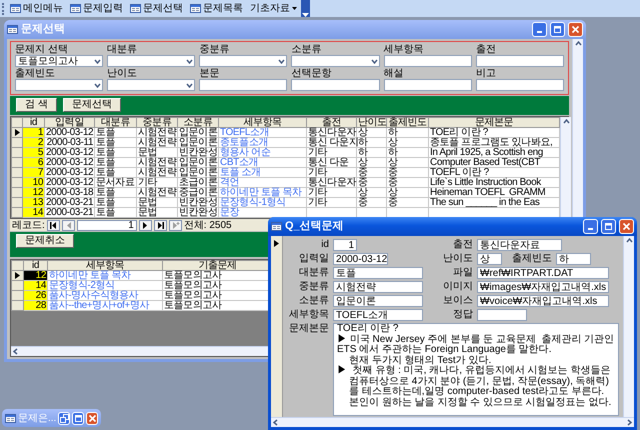 The width and height of the screenshot is (640, 430). What do you see at coordinates (394, 73) in the screenshot?
I see `field-label: 해설` at bounding box center [394, 73].